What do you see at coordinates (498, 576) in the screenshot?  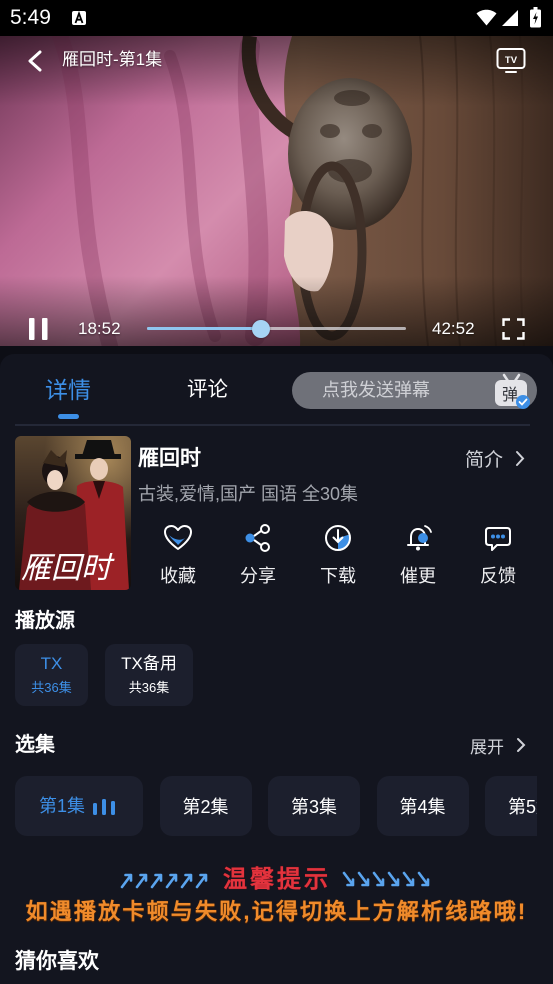 I see `feedback-label: 反馈` at bounding box center [498, 576].